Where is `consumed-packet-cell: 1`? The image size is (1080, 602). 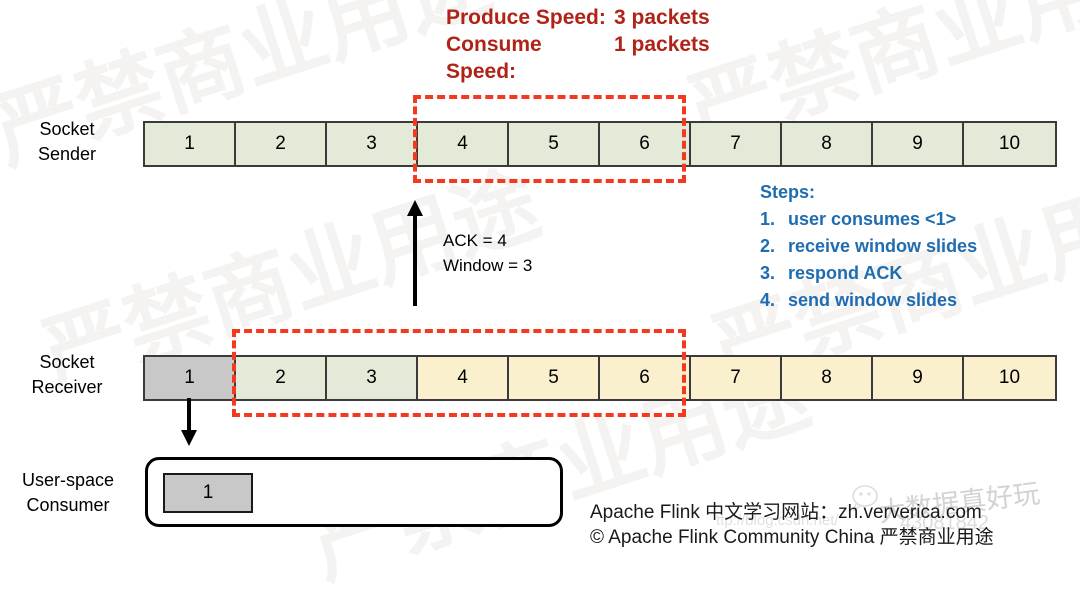
consumed-packet-cell: 1 is located at coordinates (208, 493).